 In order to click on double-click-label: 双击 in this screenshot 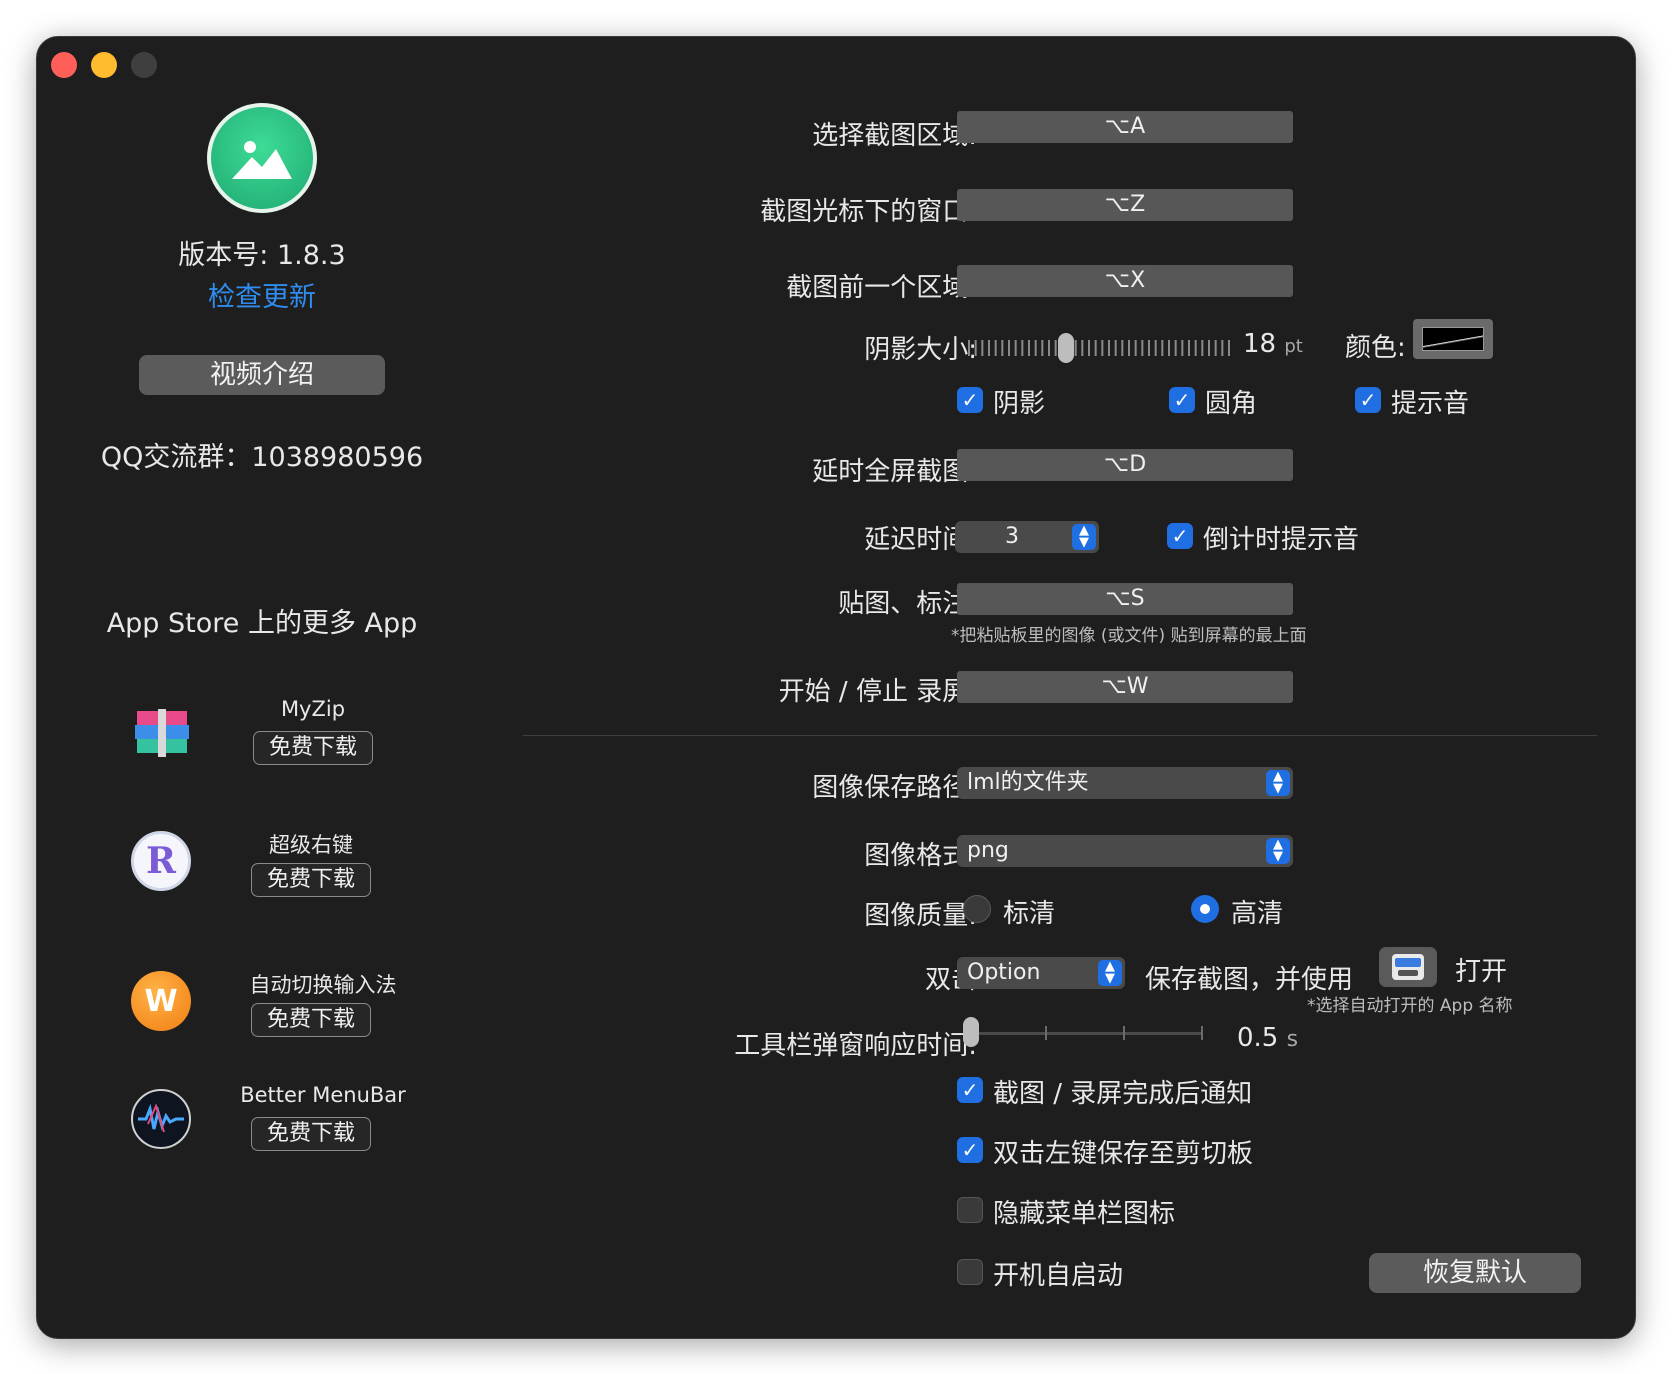, I will do `click(727, 977)`.